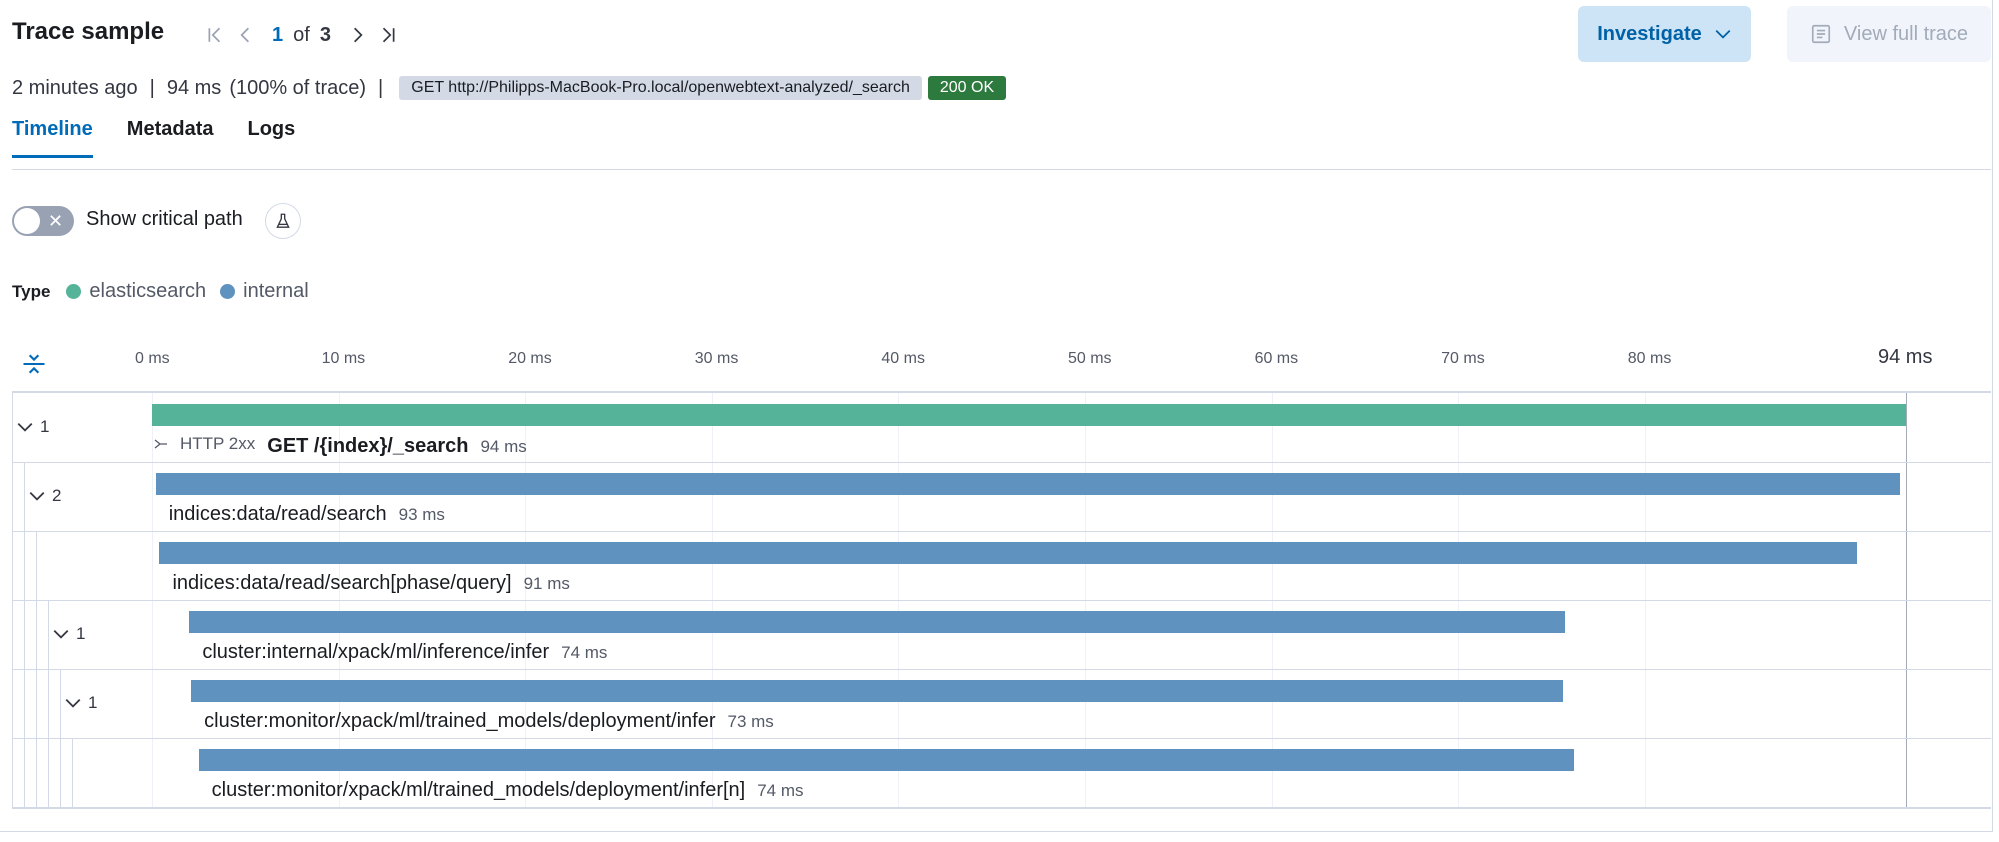 The image size is (1999, 842). Describe the element at coordinates (1820, 34) in the screenshot. I see `document-icon` at that location.